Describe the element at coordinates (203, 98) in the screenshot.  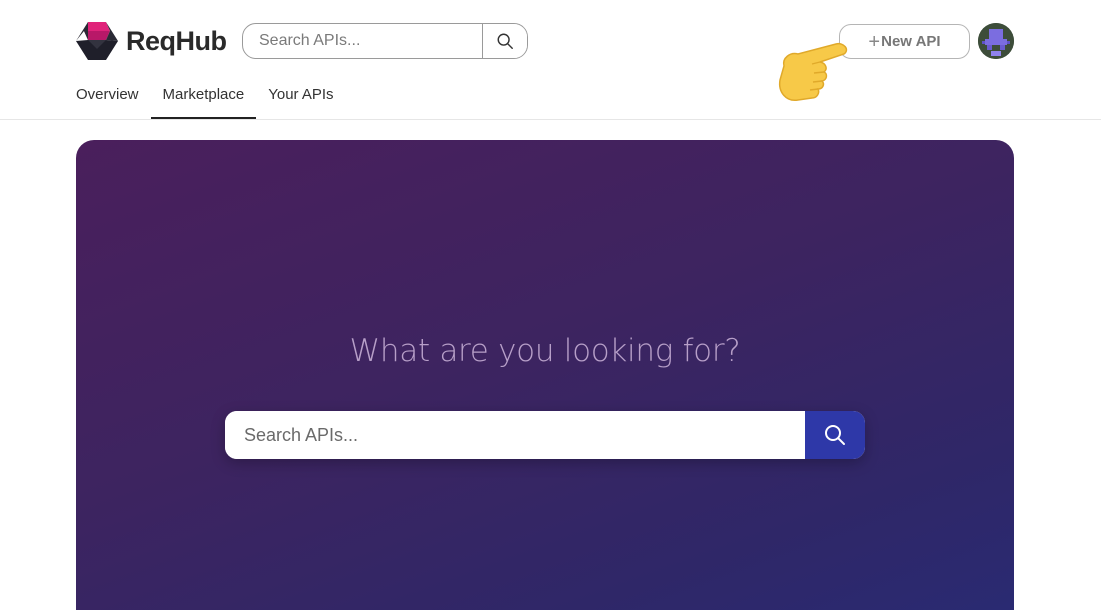
I see `tab-marketplace: Marketplace` at that location.